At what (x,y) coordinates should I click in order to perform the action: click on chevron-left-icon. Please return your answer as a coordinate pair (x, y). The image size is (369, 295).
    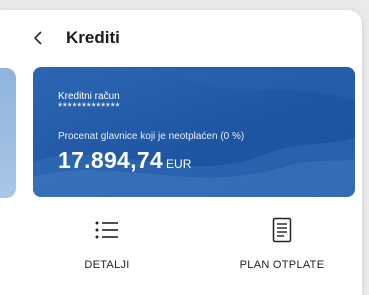
    Looking at the image, I should click on (38, 38).